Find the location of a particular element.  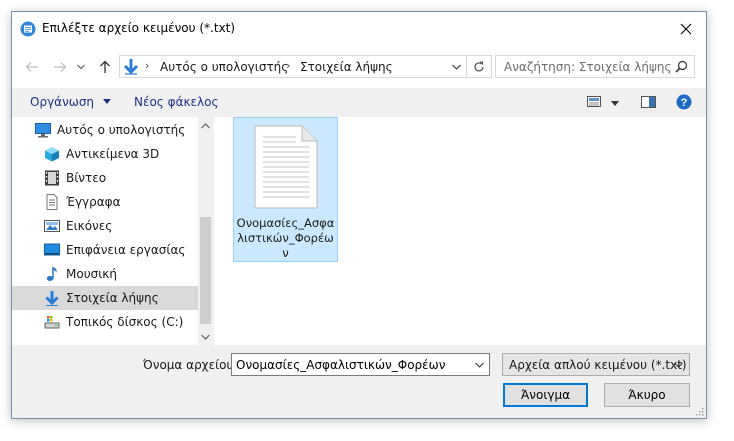

nav-item-desktop: Επιφάνεια εργασίας is located at coordinates (105, 250).